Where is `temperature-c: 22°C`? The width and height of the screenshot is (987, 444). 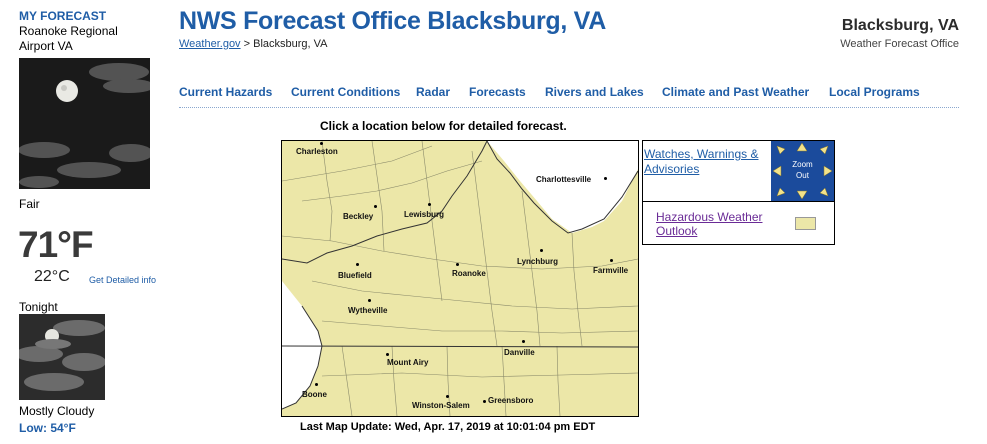
temperature-c: 22°C is located at coordinates (52, 276).